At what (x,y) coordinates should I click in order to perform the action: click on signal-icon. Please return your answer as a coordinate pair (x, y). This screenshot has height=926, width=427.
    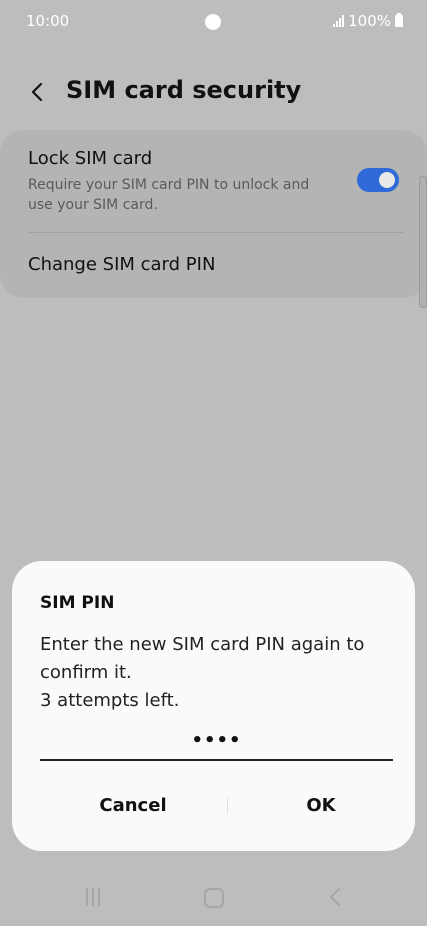
    Looking at the image, I should click on (339, 21).